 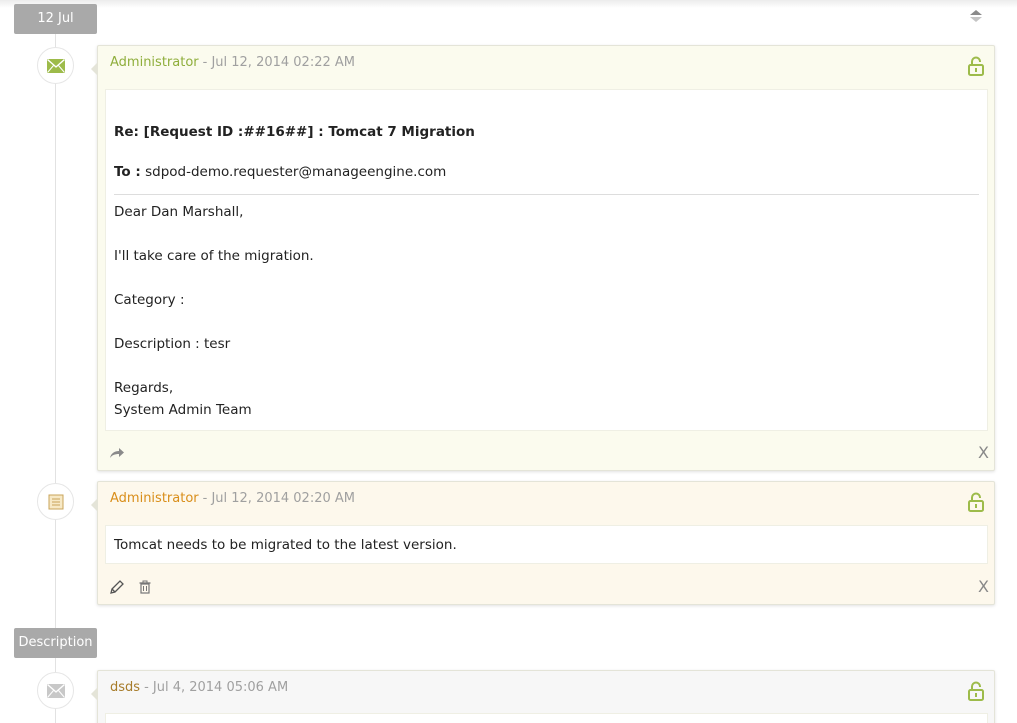 What do you see at coordinates (278, 62) in the screenshot?
I see `timestamp: - Jul 12, 2014 02:22 AM` at bounding box center [278, 62].